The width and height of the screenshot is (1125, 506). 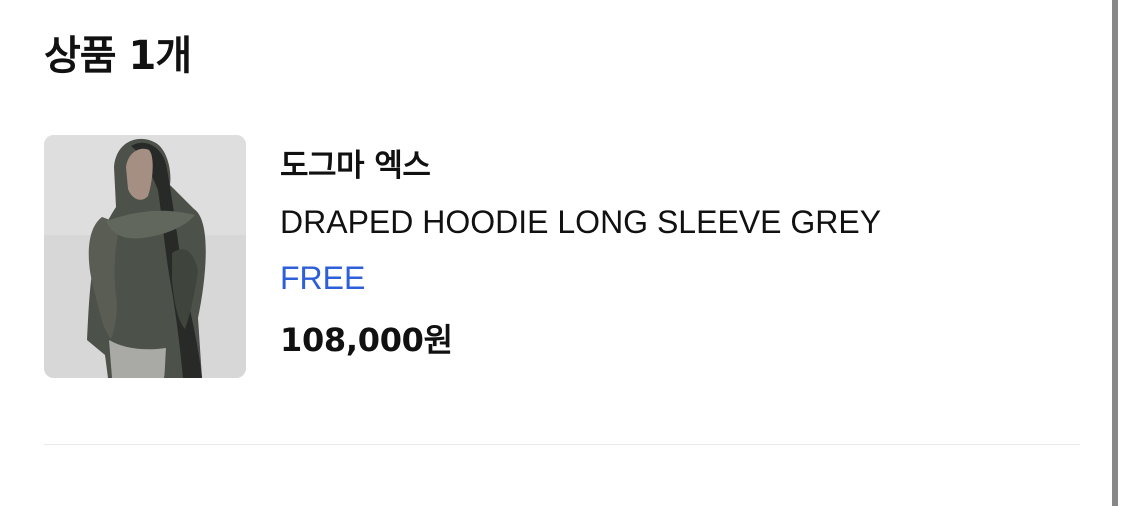 What do you see at coordinates (323, 278) in the screenshot?
I see `product-option: FREE` at bounding box center [323, 278].